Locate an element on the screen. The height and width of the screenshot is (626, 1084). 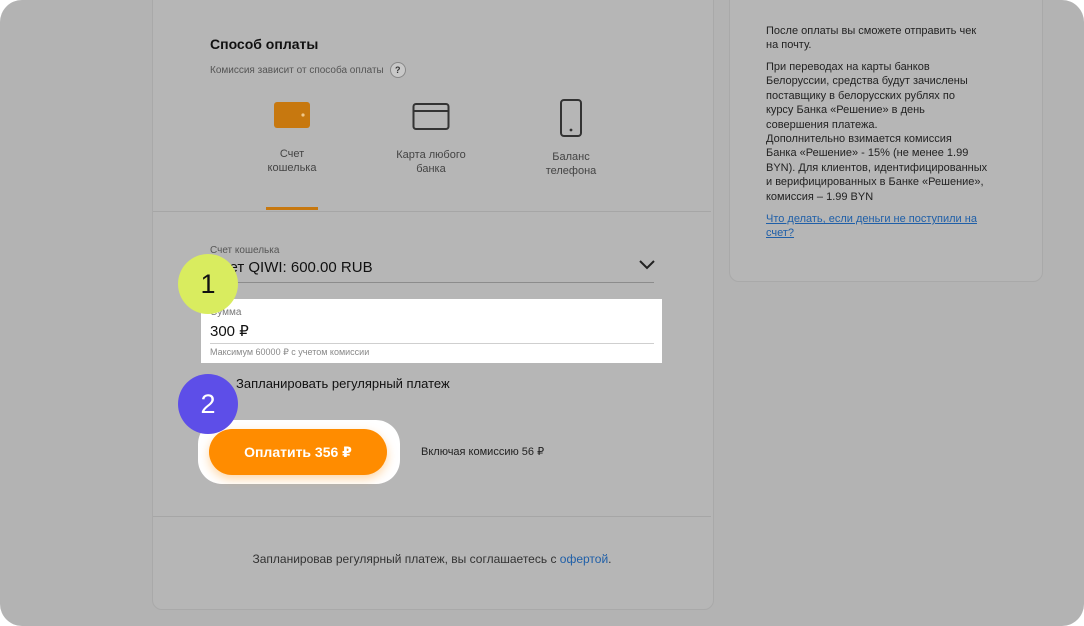
section-title: Способ оплаты is located at coordinates (264, 44).